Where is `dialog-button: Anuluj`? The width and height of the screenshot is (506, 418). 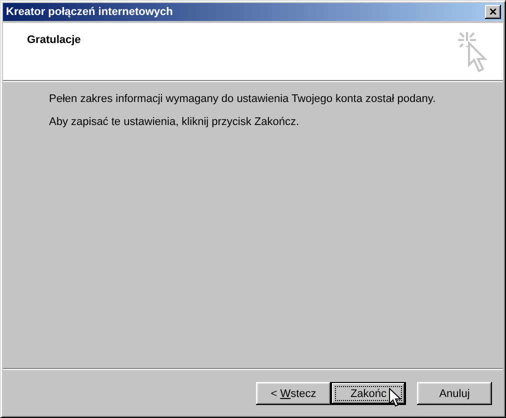 dialog-button: Anuluj is located at coordinates (454, 393).